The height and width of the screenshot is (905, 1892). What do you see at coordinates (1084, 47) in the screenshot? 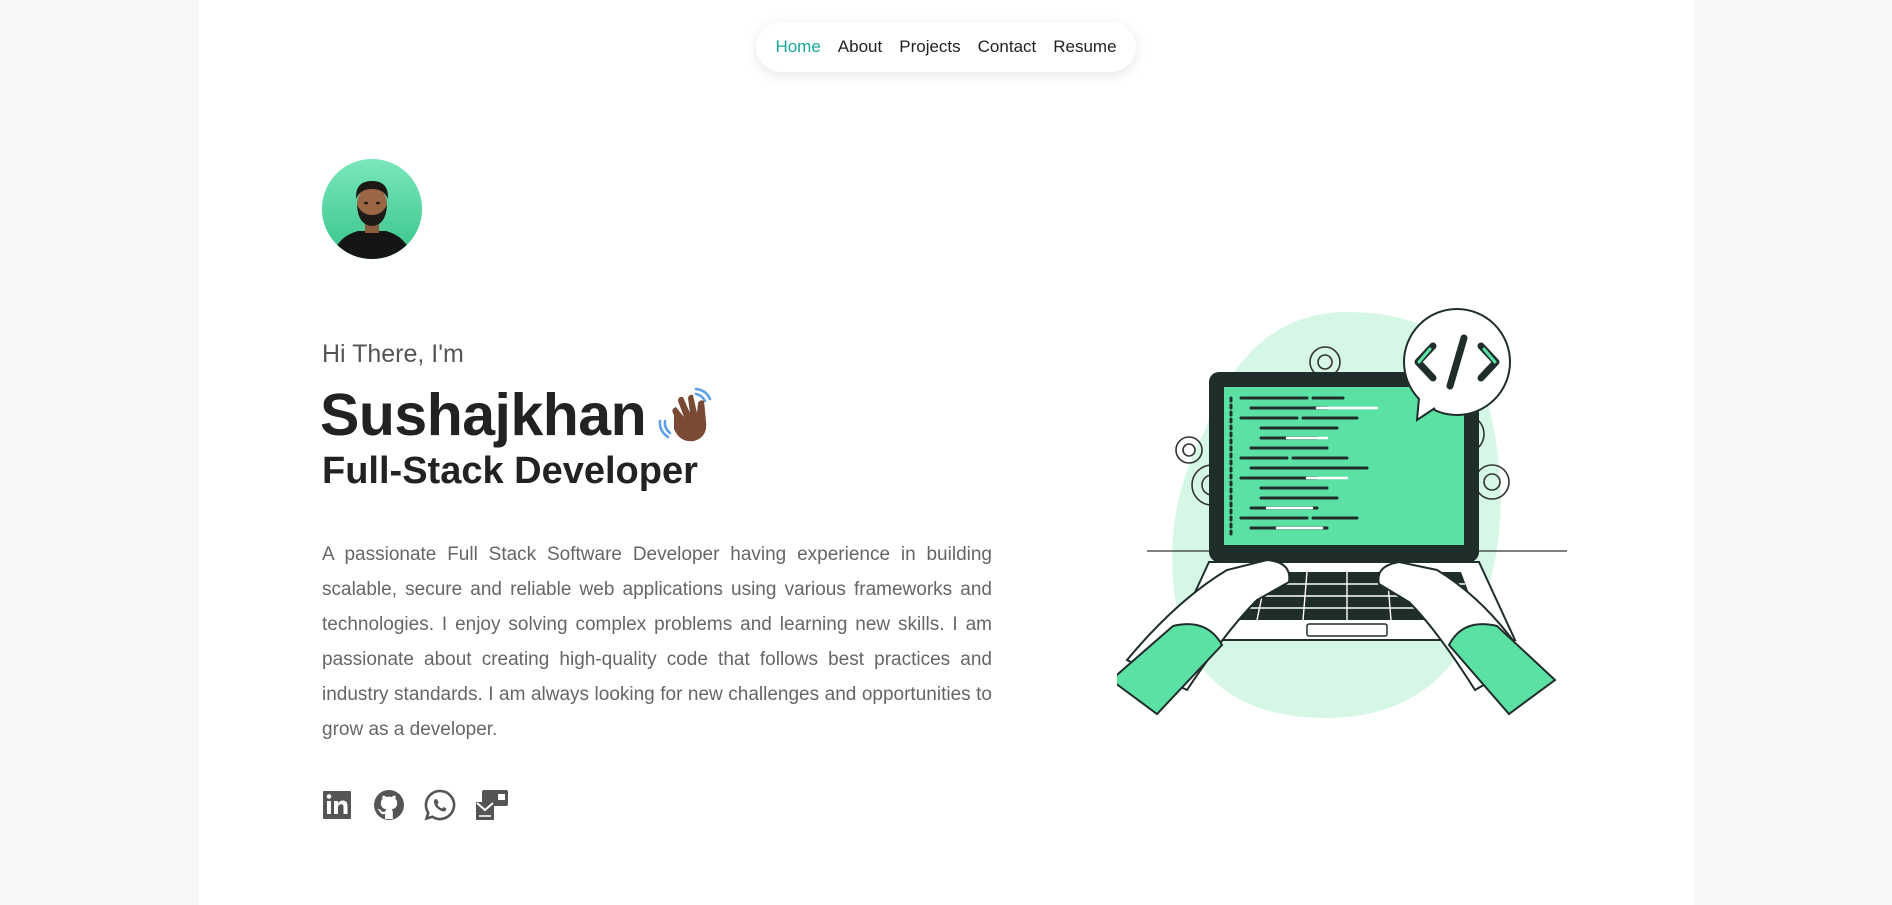
I see `nav-resume: Resume` at bounding box center [1084, 47].